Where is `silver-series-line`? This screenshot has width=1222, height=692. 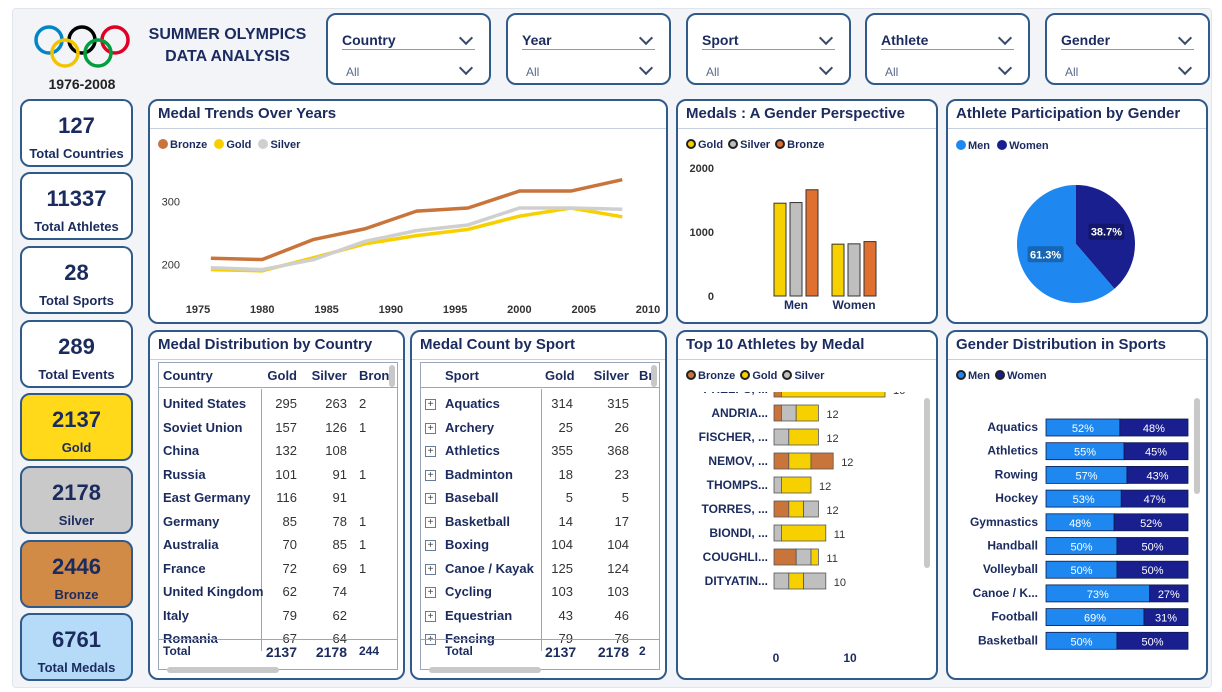
silver-series-line is located at coordinates (416, 239).